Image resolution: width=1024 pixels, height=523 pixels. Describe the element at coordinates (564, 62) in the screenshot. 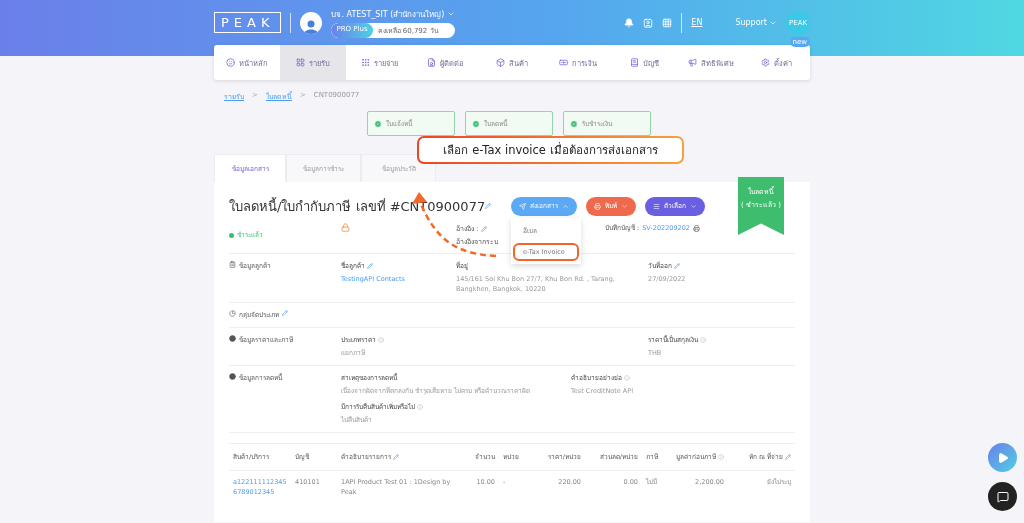

I see `banknote-icon` at that location.